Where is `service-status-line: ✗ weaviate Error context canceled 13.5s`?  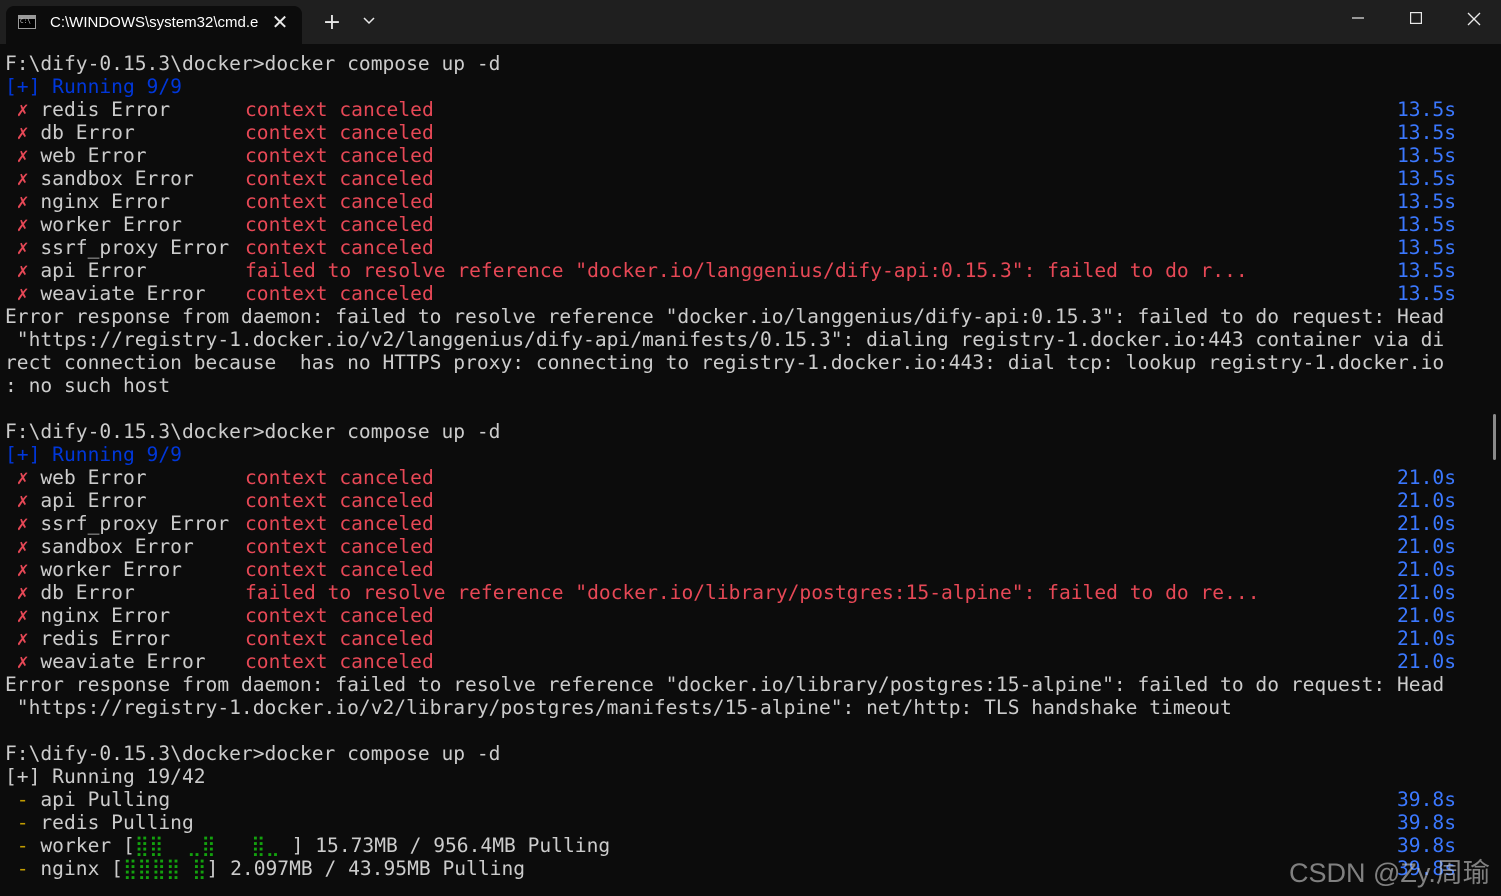
service-status-line: ✗ weaviate Error context canceled 13.5s is located at coordinates (744, 293).